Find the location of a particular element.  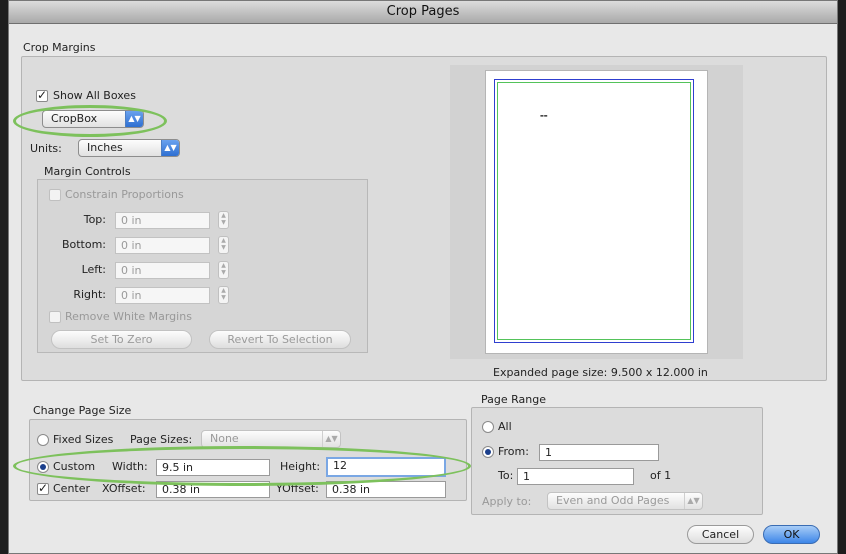

left-field: 0 in is located at coordinates (162, 270).